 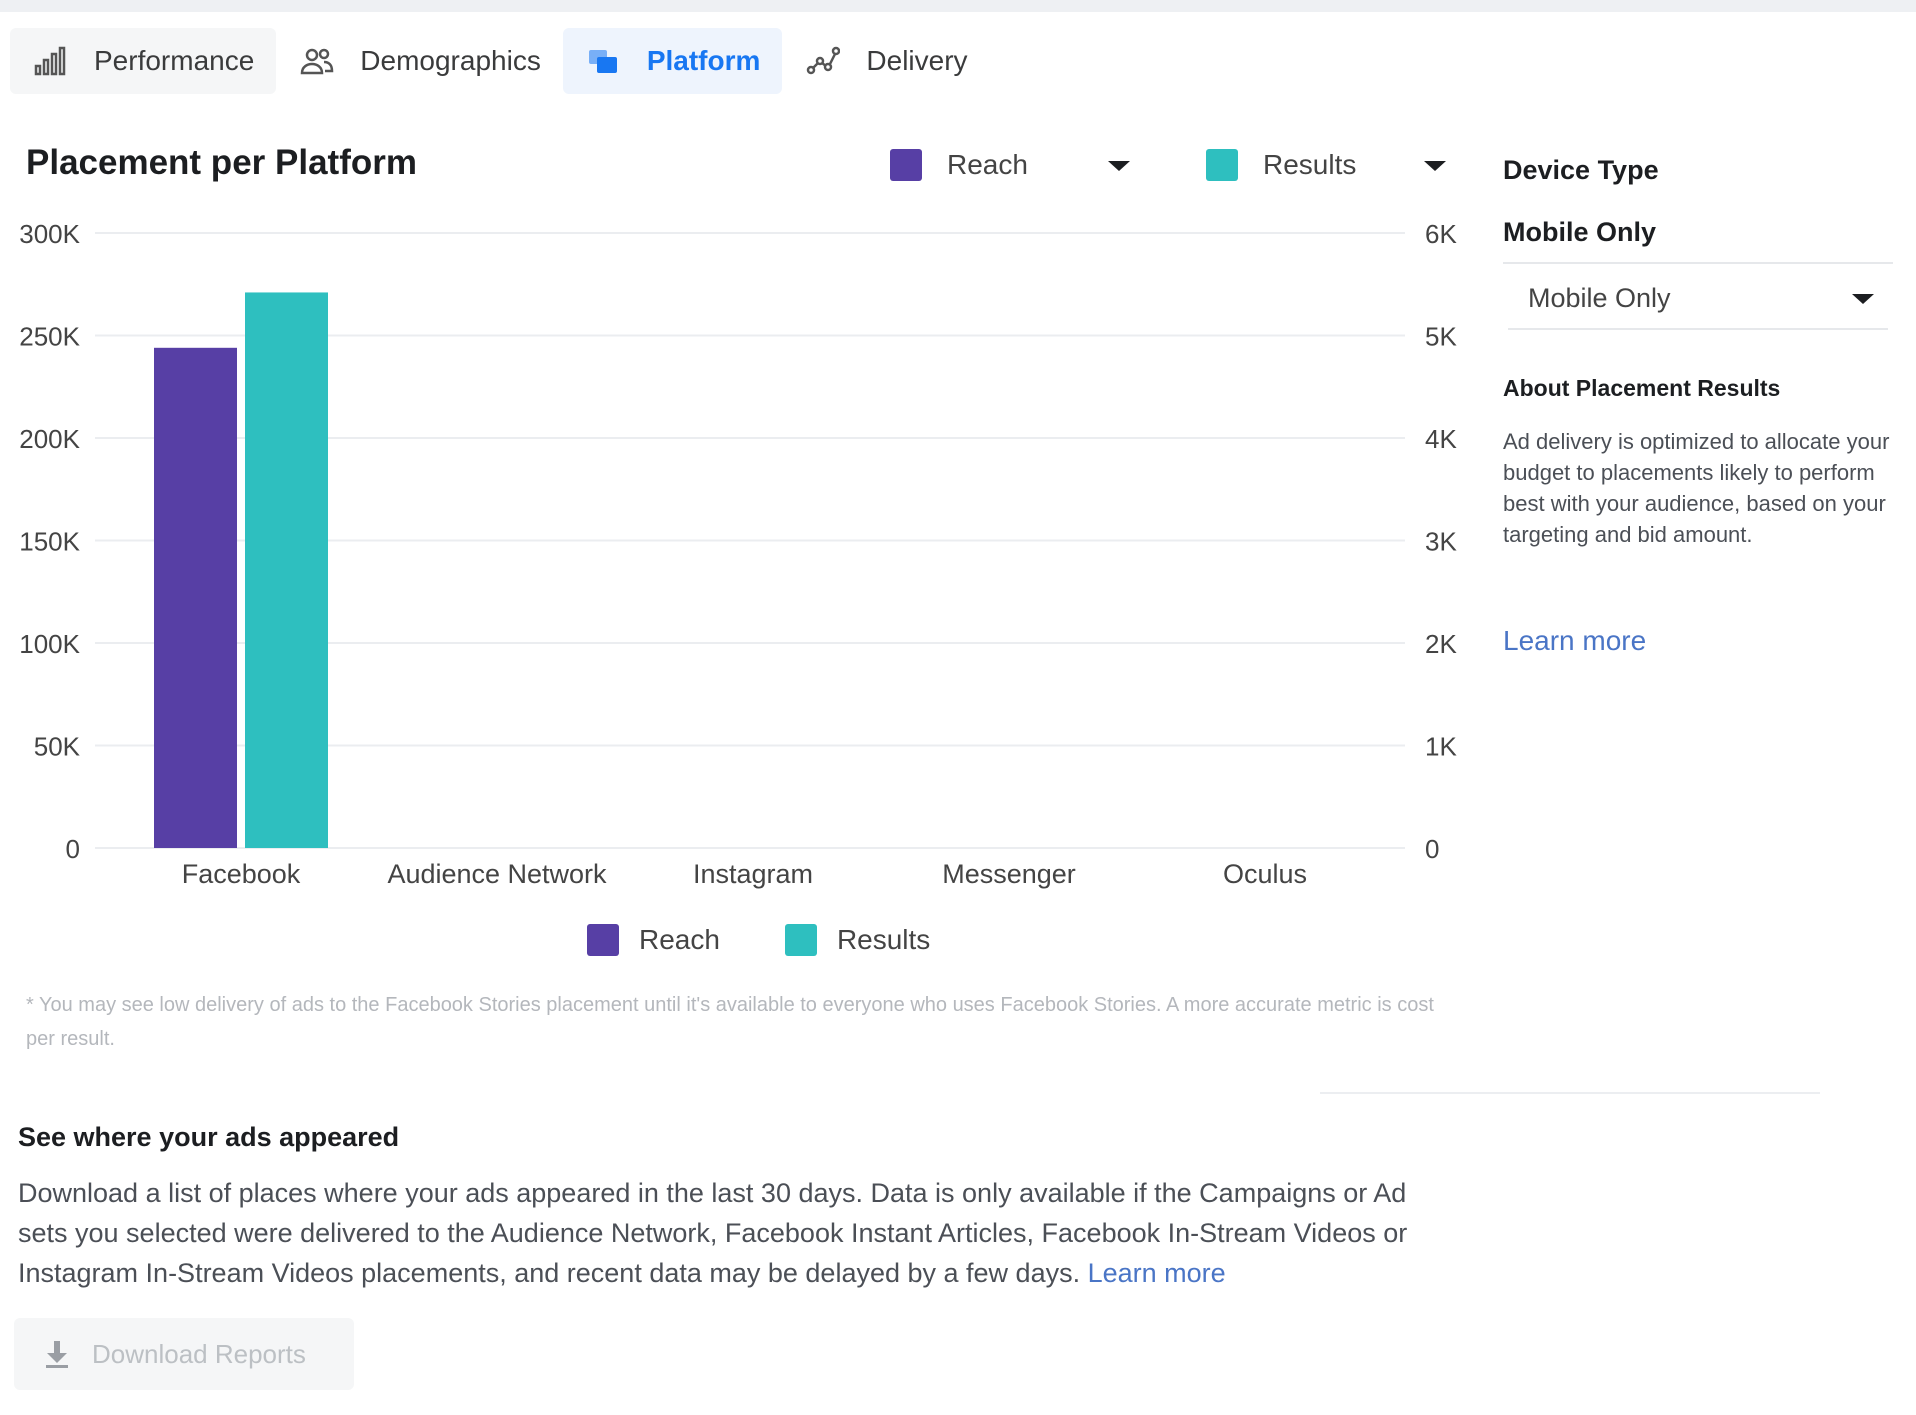 I want to click on platform-icon, so click(x=604, y=61).